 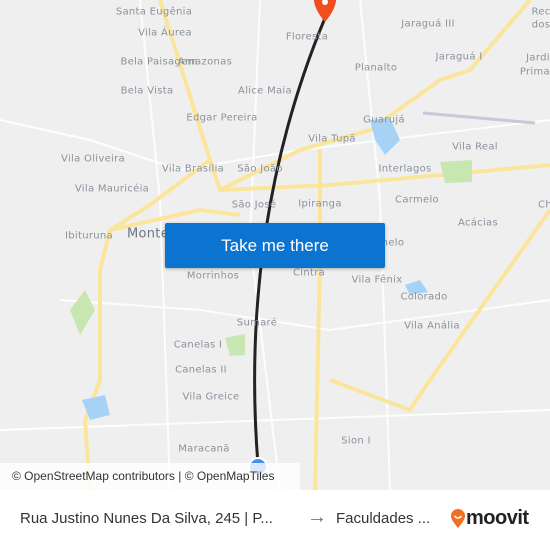 I want to click on neighborhood-label: Vila Real, so click(x=475, y=147).